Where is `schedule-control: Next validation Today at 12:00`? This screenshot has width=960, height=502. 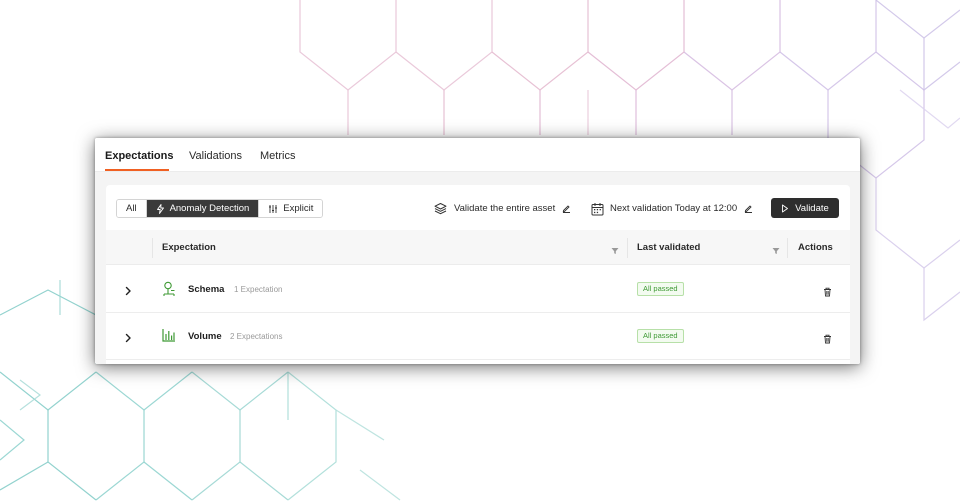 schedule-control: Next validation Today at 12:00 is located at coordinates (672, 208).